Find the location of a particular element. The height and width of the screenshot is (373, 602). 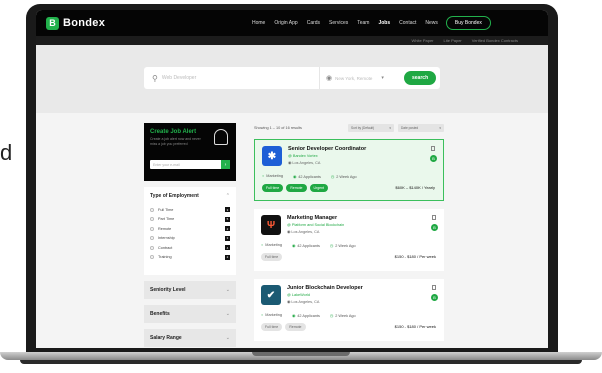

menu-item-cards: Cards is located at coordinates (313, 23).